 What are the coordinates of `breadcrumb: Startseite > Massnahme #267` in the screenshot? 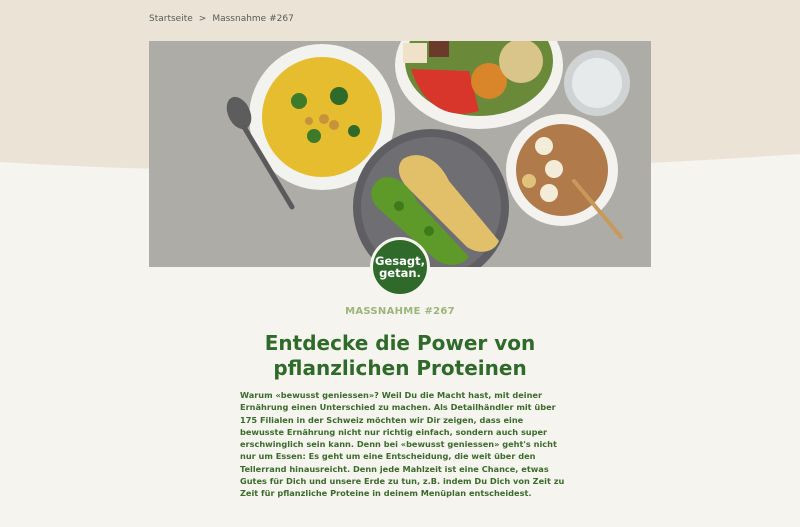 It's located at (221, 19).